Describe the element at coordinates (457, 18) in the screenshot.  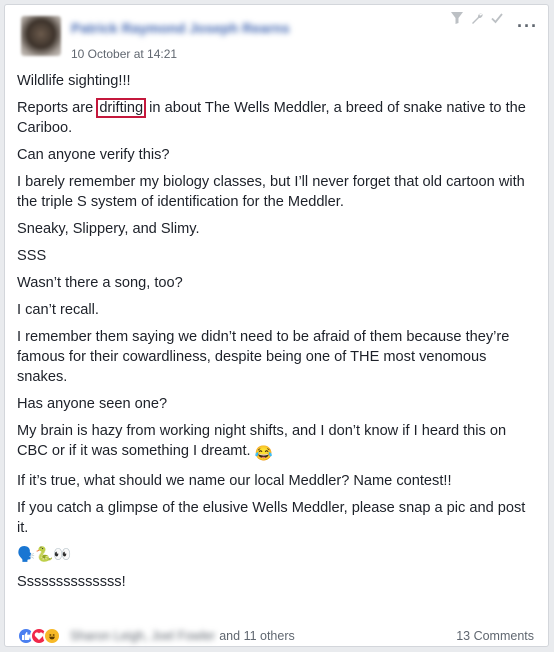
I see `filter-icon` at that location.